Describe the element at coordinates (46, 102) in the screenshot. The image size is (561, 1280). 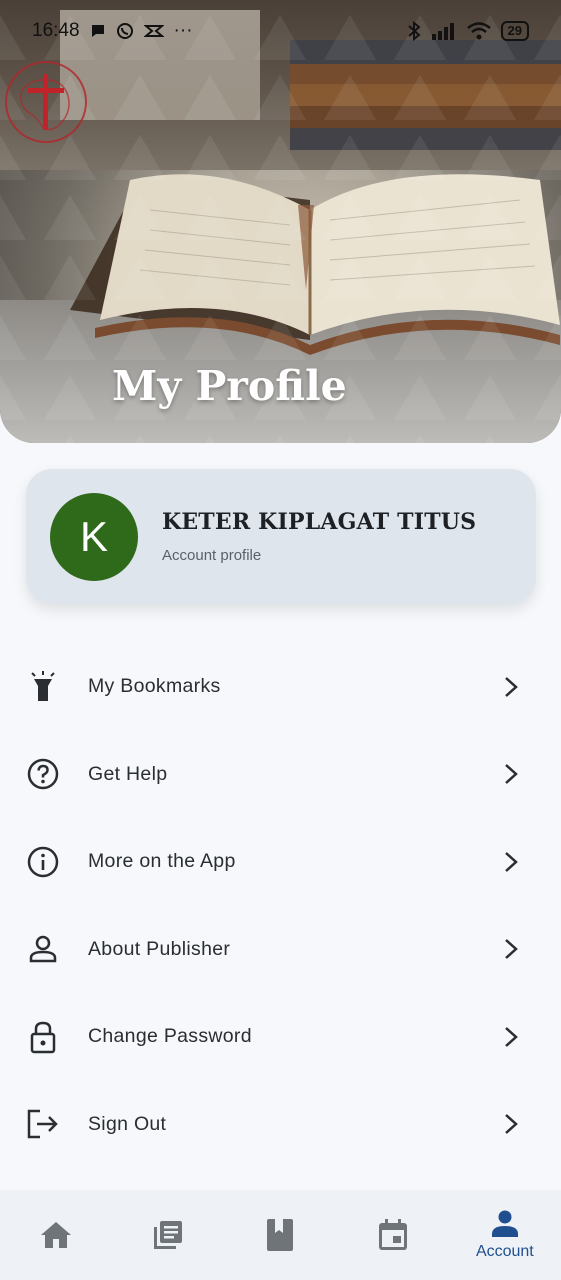
I see `app-logo` at that location.